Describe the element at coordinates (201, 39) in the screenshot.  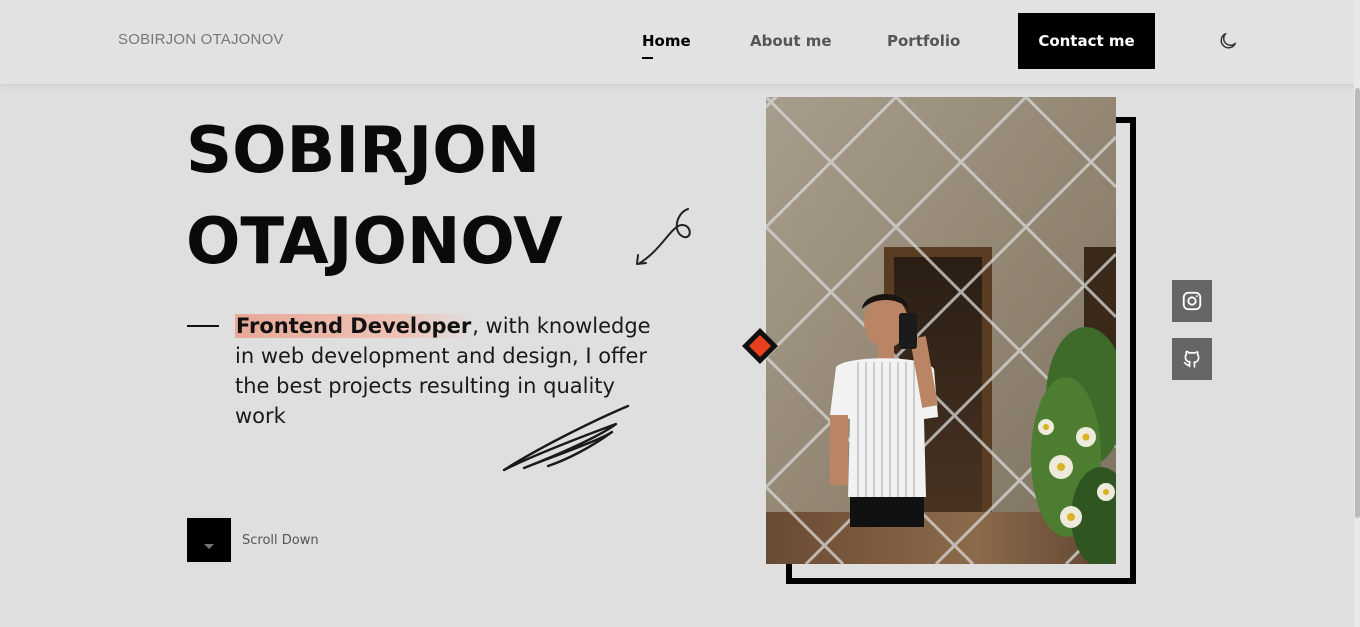
I see `brand-logo: SOBIRJON OTAJONOV` at that location.